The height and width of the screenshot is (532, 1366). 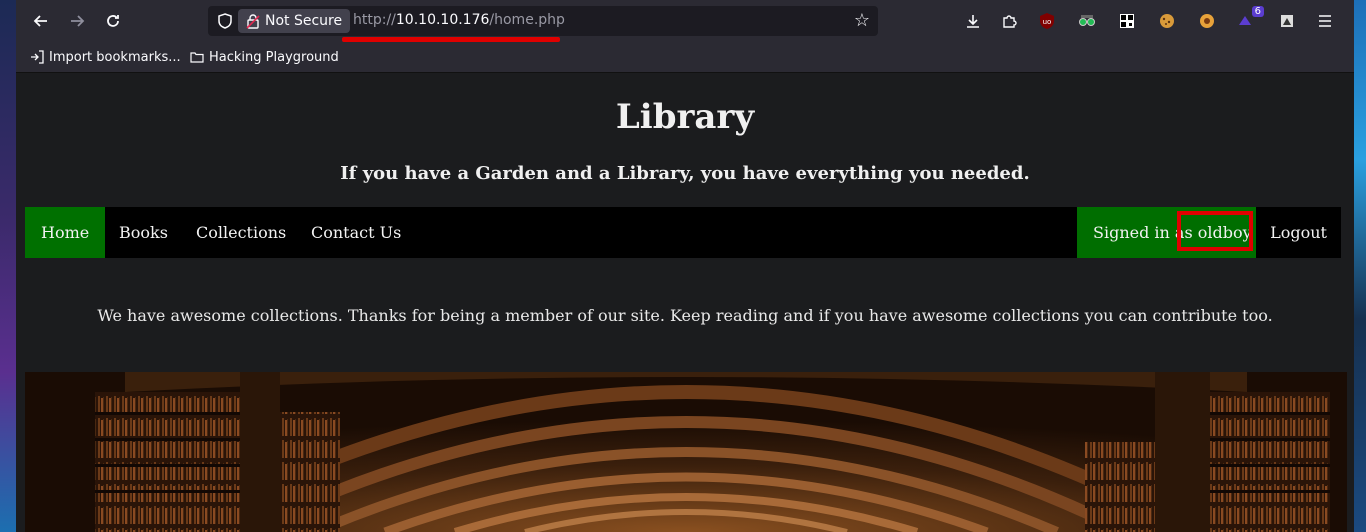 I want to click on url-text: http://10.10.10.176/home.php, so click(x=459, y=20).